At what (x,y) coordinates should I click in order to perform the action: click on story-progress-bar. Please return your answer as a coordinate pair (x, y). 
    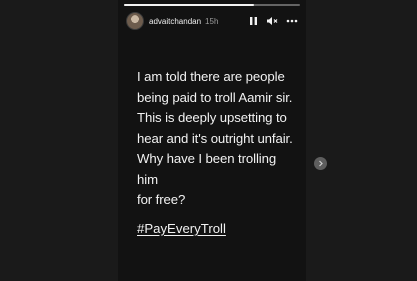
    Looking at the image, I should click on (212, 5).